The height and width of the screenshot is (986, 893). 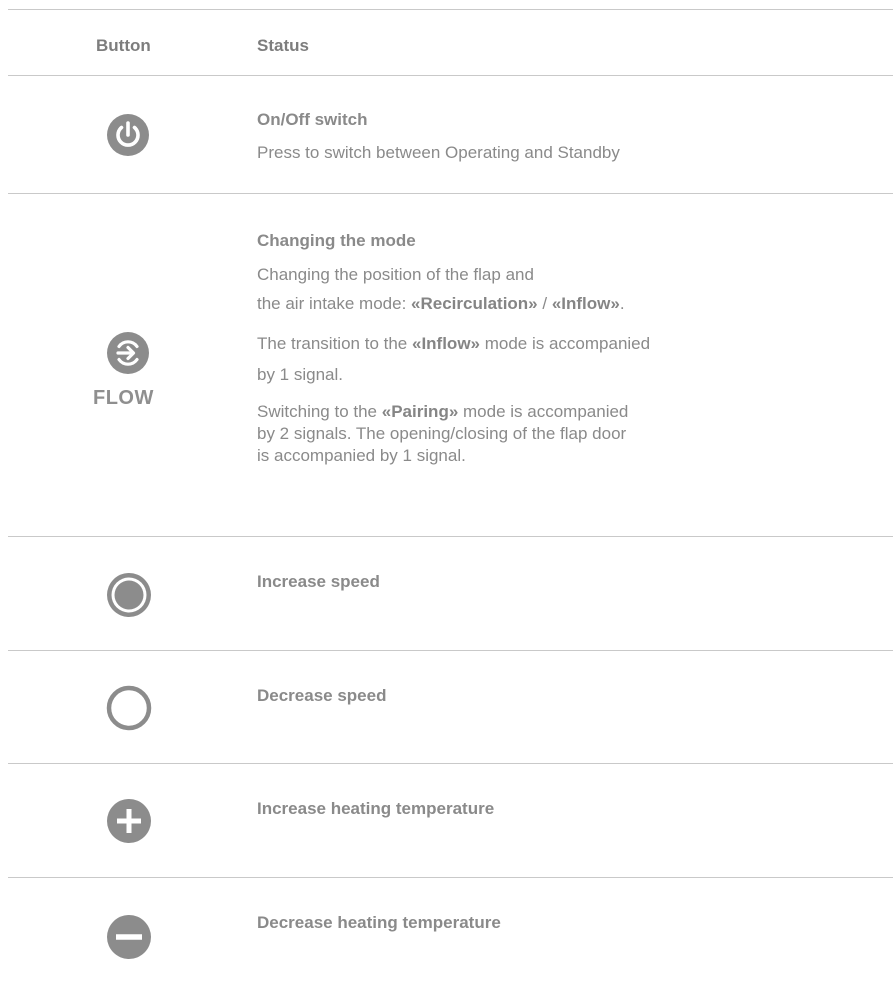 What do you see at coordinates (322, 695) in the screenshot?
I see `row-title: Decrease speed` at bounding box center [322, 695].